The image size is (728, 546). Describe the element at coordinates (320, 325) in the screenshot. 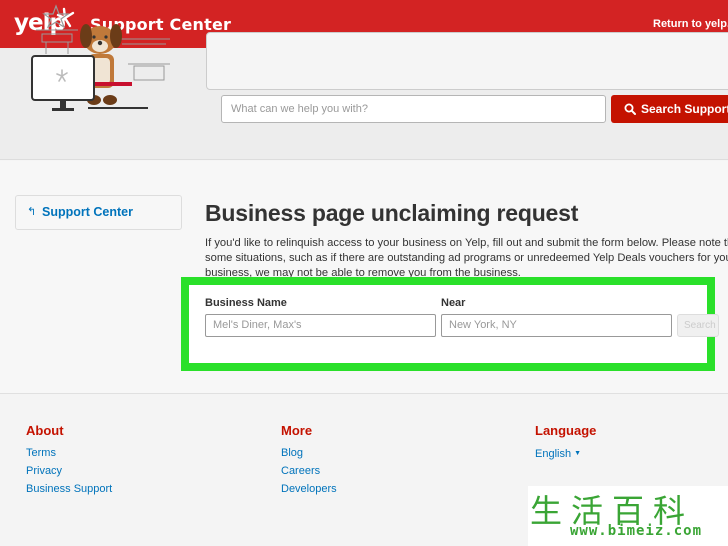

I see `business-name-input: Mel's Diner, Max's` at that location.